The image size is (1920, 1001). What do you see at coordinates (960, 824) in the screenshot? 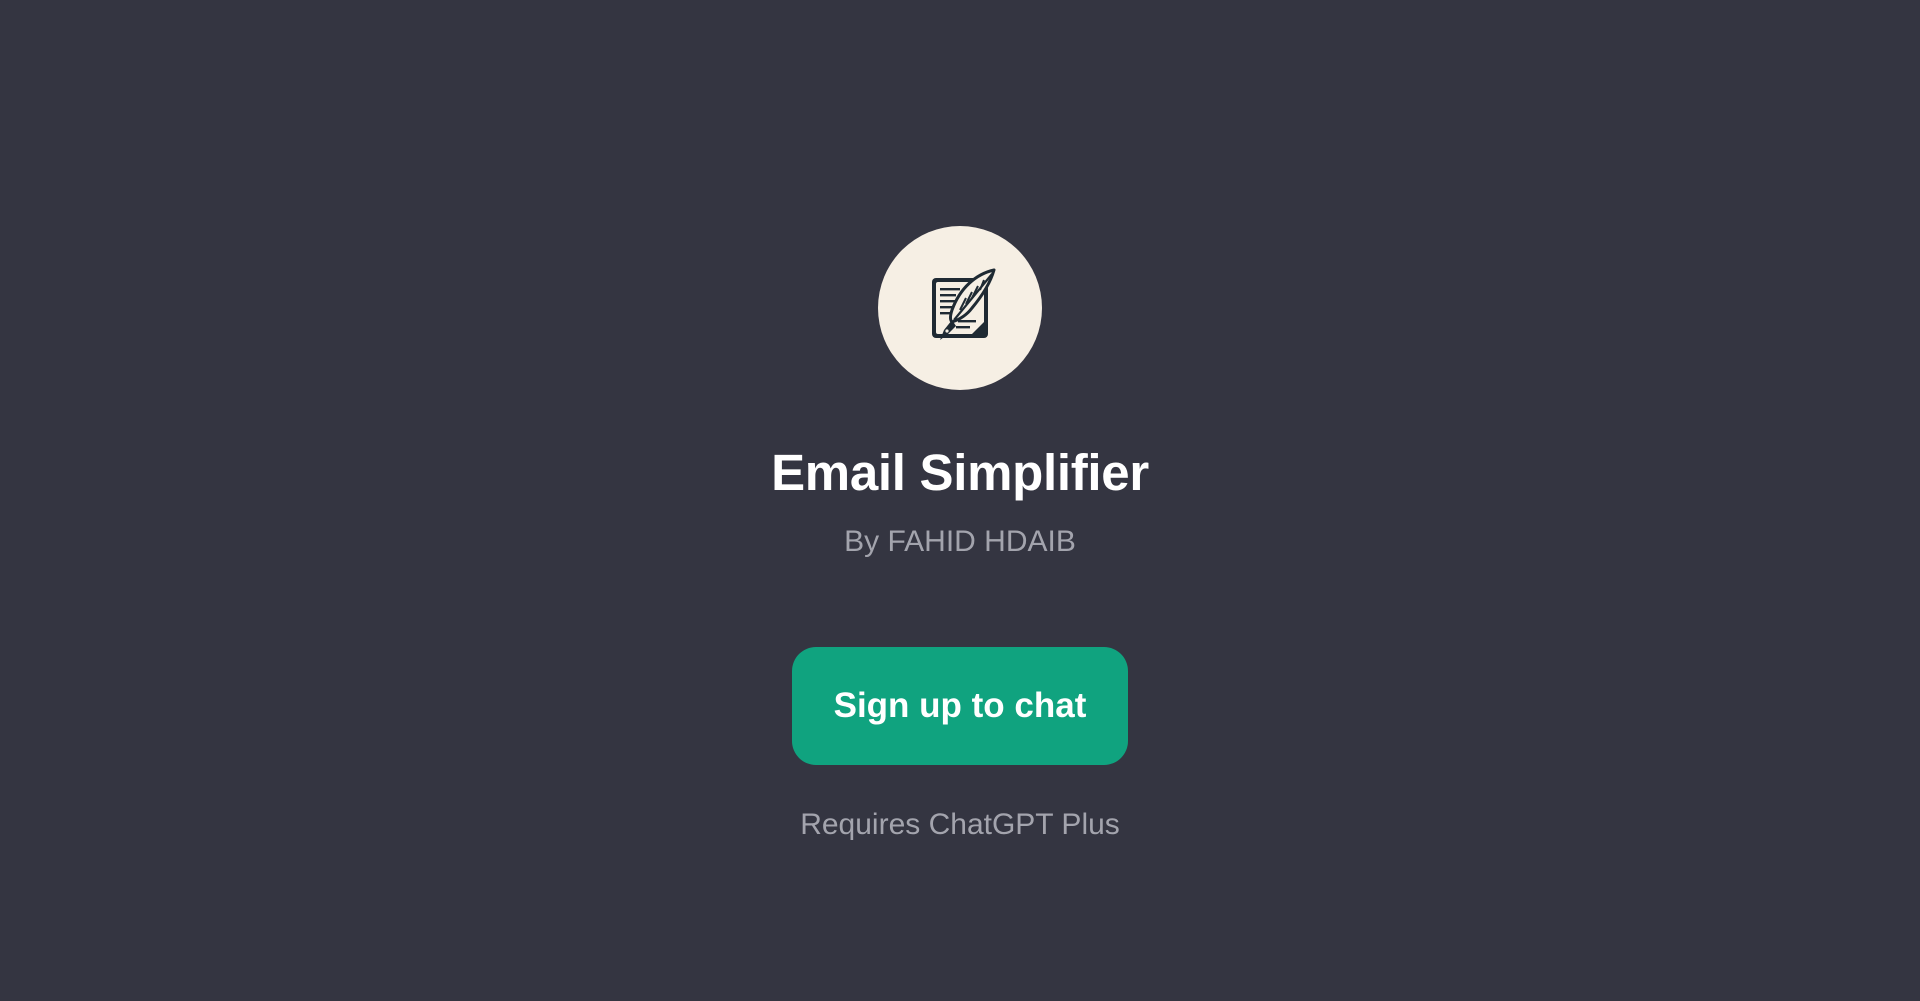
I see `plan-requirement-note: Requires ChatGPT Plus` at bounding box center [960, 824].